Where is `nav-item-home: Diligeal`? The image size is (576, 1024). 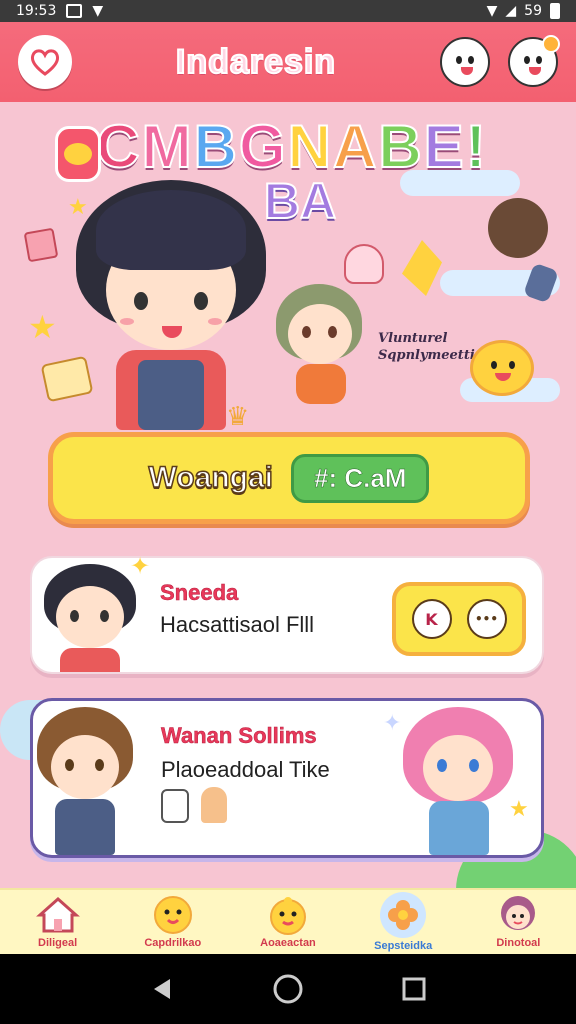
nav-item-home: Diligeal is located at coordinates (58, 922).